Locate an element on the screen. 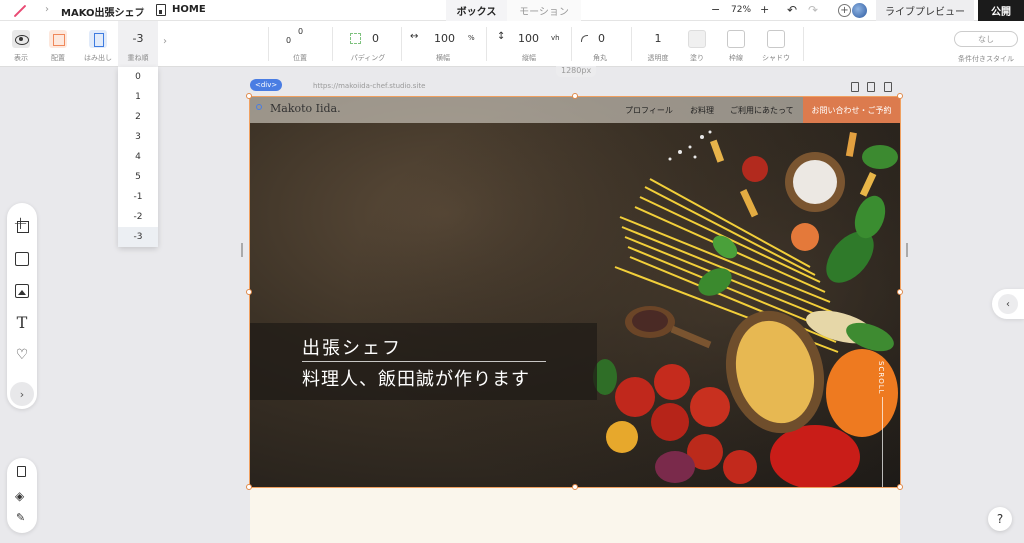 The image size is (1024, 543). height-value: 100 is located at coordinates (528, 38).